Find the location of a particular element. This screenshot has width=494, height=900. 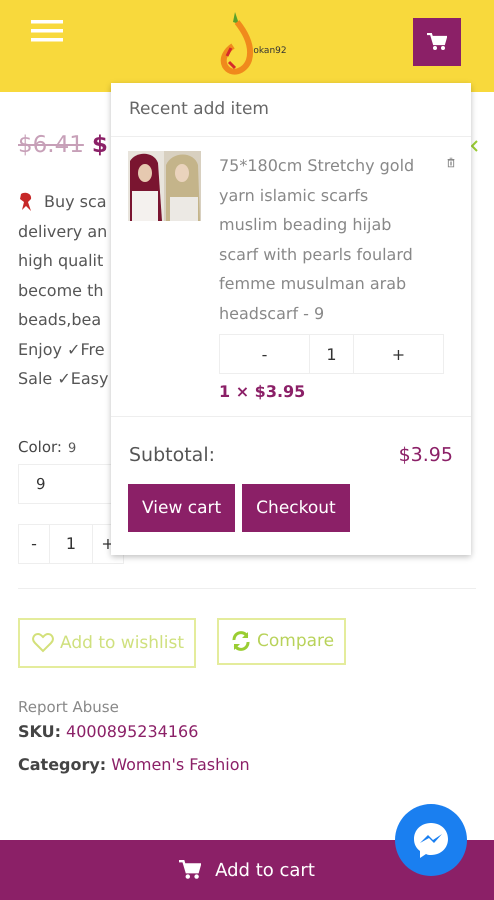

category-link: Women's Fashion is located at coordinates (180, 764).